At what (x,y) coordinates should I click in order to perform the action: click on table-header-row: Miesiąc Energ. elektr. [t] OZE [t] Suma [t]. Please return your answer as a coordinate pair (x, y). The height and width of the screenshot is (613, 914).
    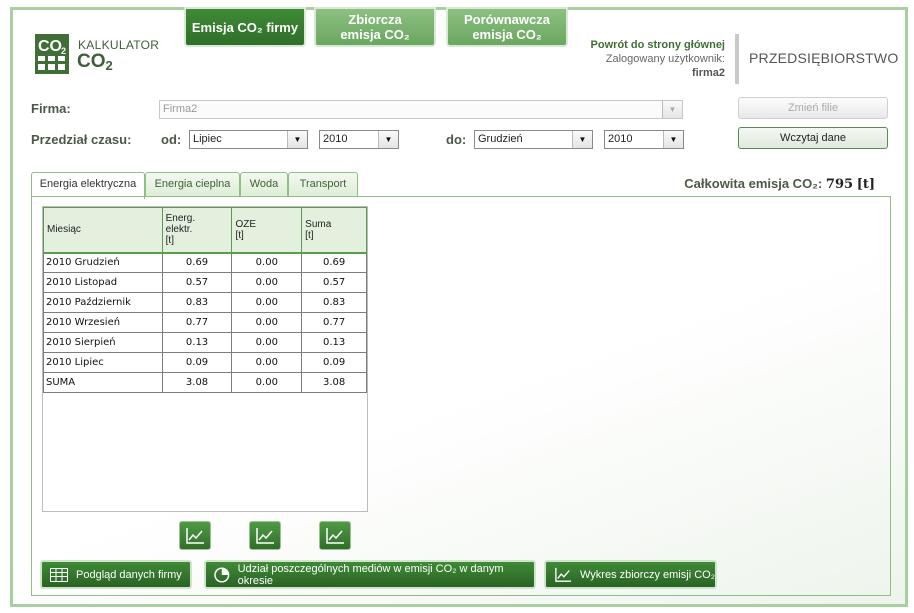
    Looking at the image, I should click on (205, 230).